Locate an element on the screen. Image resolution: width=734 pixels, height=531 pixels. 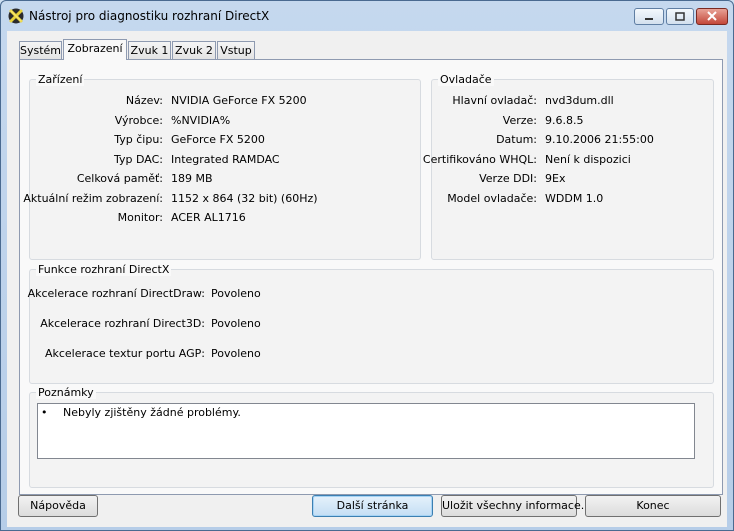
direct3d-accel-value: Povoleno is located at coordinates (236, 323).